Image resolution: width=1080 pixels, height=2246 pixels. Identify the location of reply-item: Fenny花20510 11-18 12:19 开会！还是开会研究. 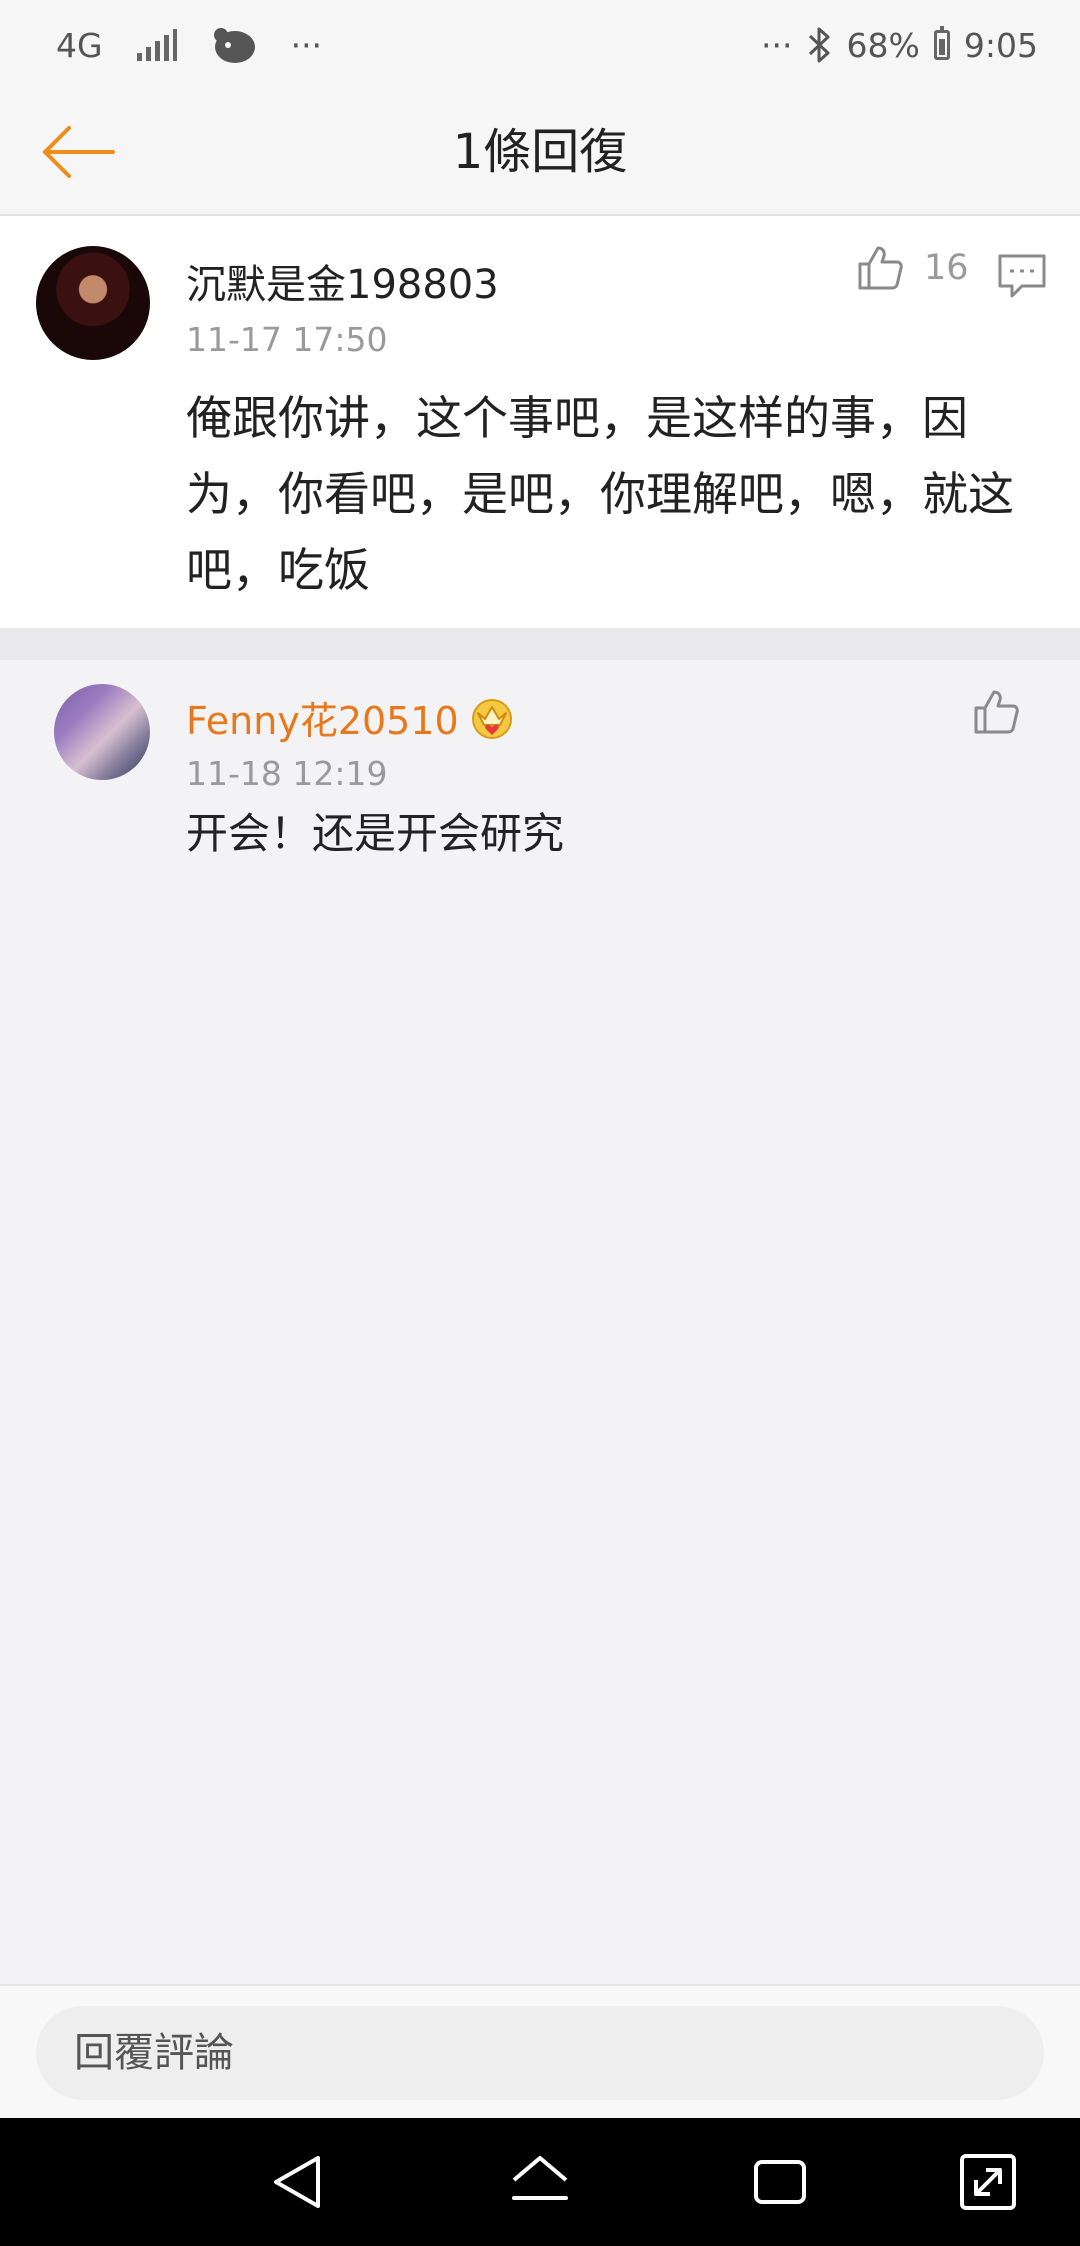
(540, 773).